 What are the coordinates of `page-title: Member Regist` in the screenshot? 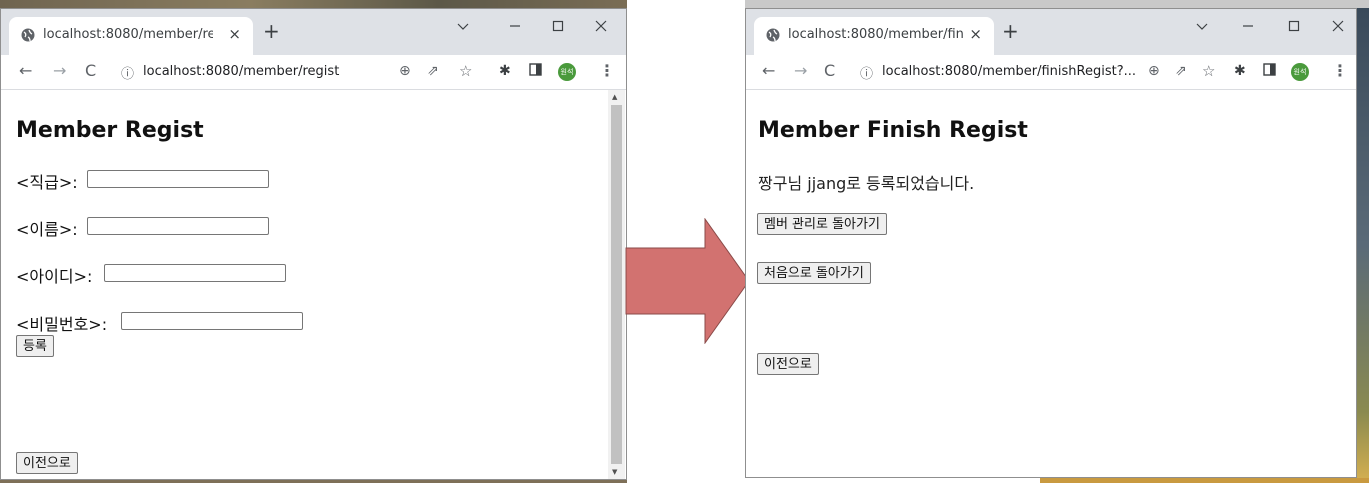 It's located at (110, 130).